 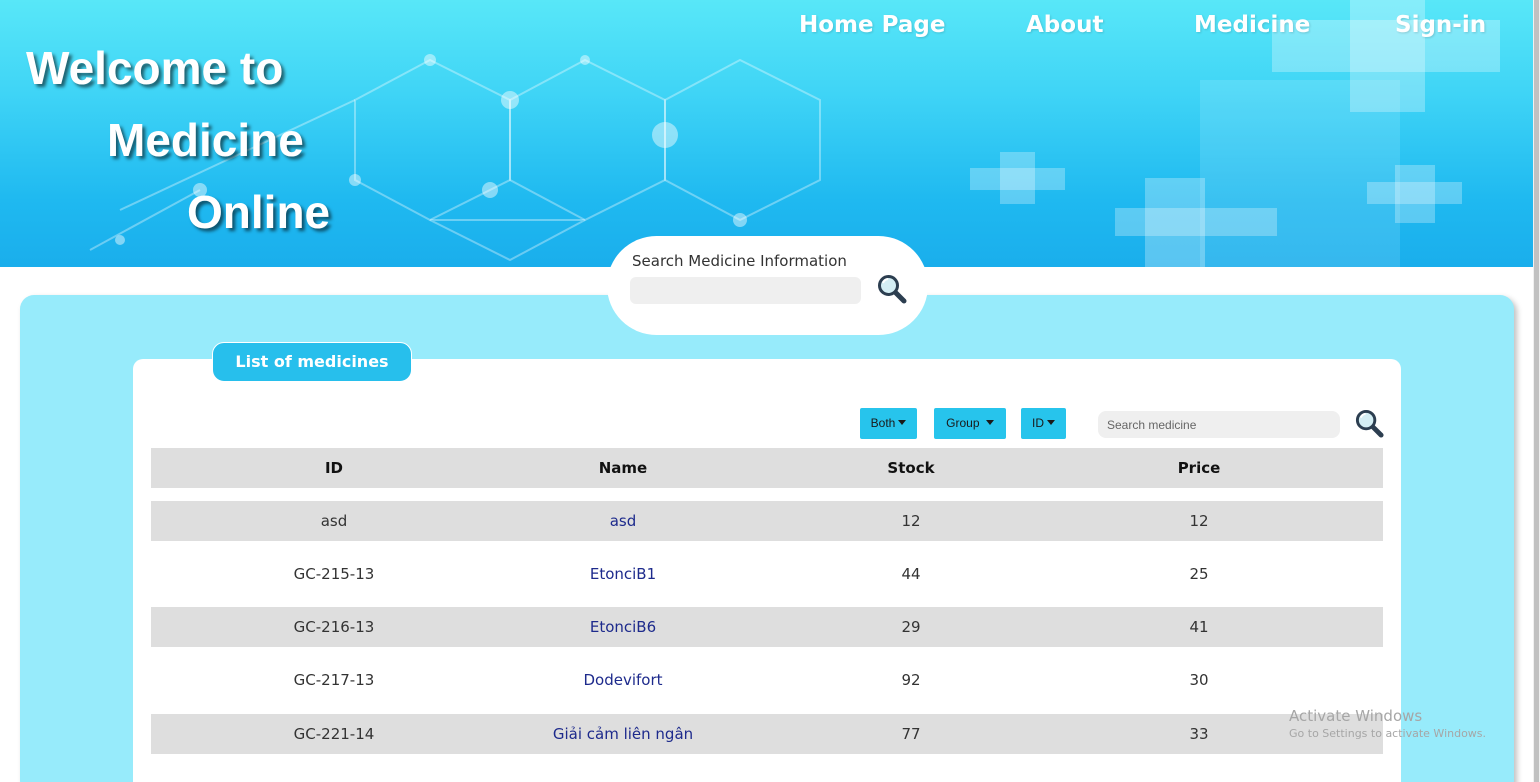 I want to click on filter-group-label: Group, so click(x=963, y=423).